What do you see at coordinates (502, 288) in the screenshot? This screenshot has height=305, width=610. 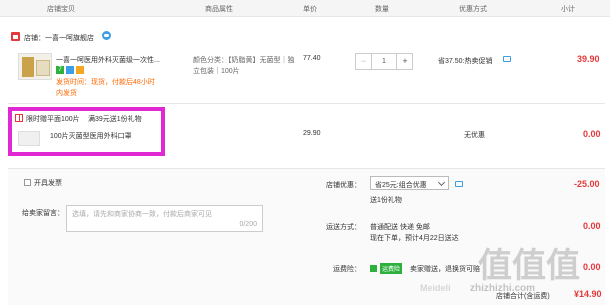 I see `watermark-url: zhizhizhi.com` at bounding box center [502, 288].